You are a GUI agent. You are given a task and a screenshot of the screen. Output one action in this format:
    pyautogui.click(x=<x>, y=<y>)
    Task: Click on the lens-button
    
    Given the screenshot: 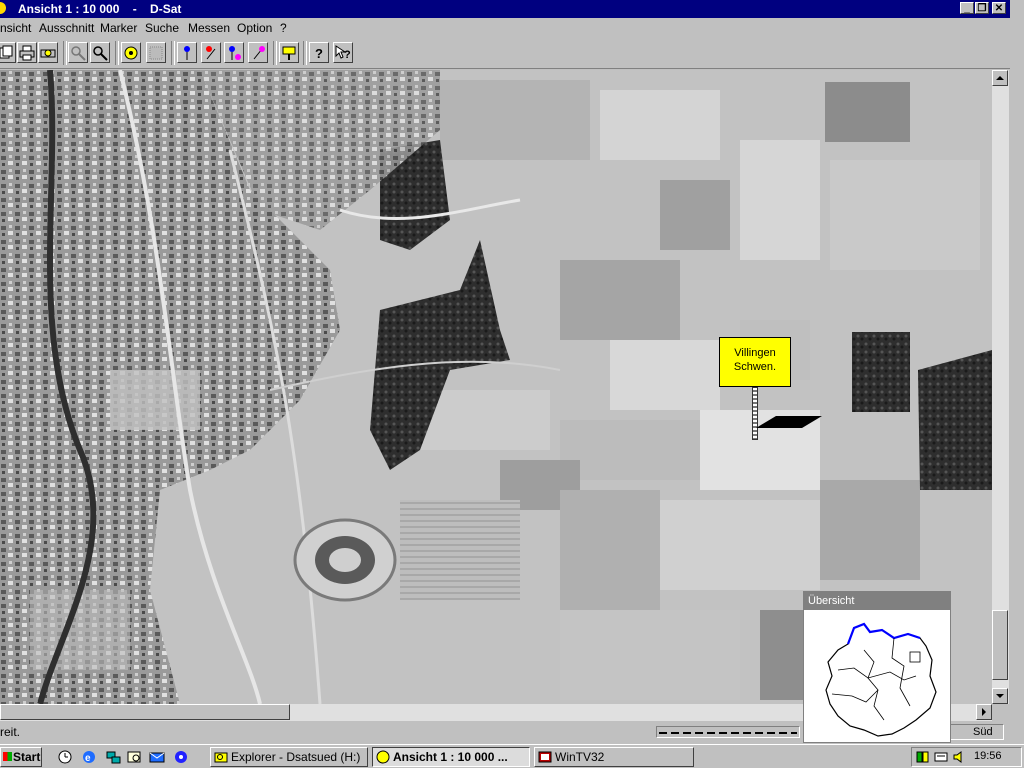 What is the action you would take?
    pyautogui.click(x=131, y=52)
    